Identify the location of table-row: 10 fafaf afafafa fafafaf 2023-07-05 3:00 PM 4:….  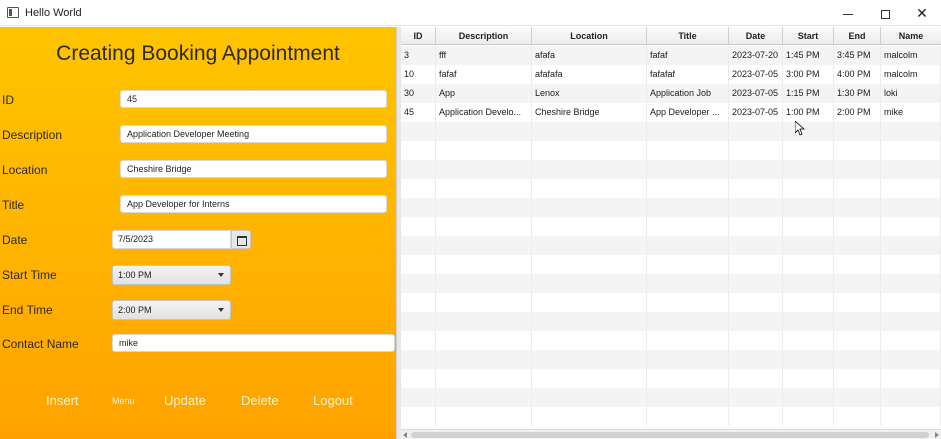
(671, 74).